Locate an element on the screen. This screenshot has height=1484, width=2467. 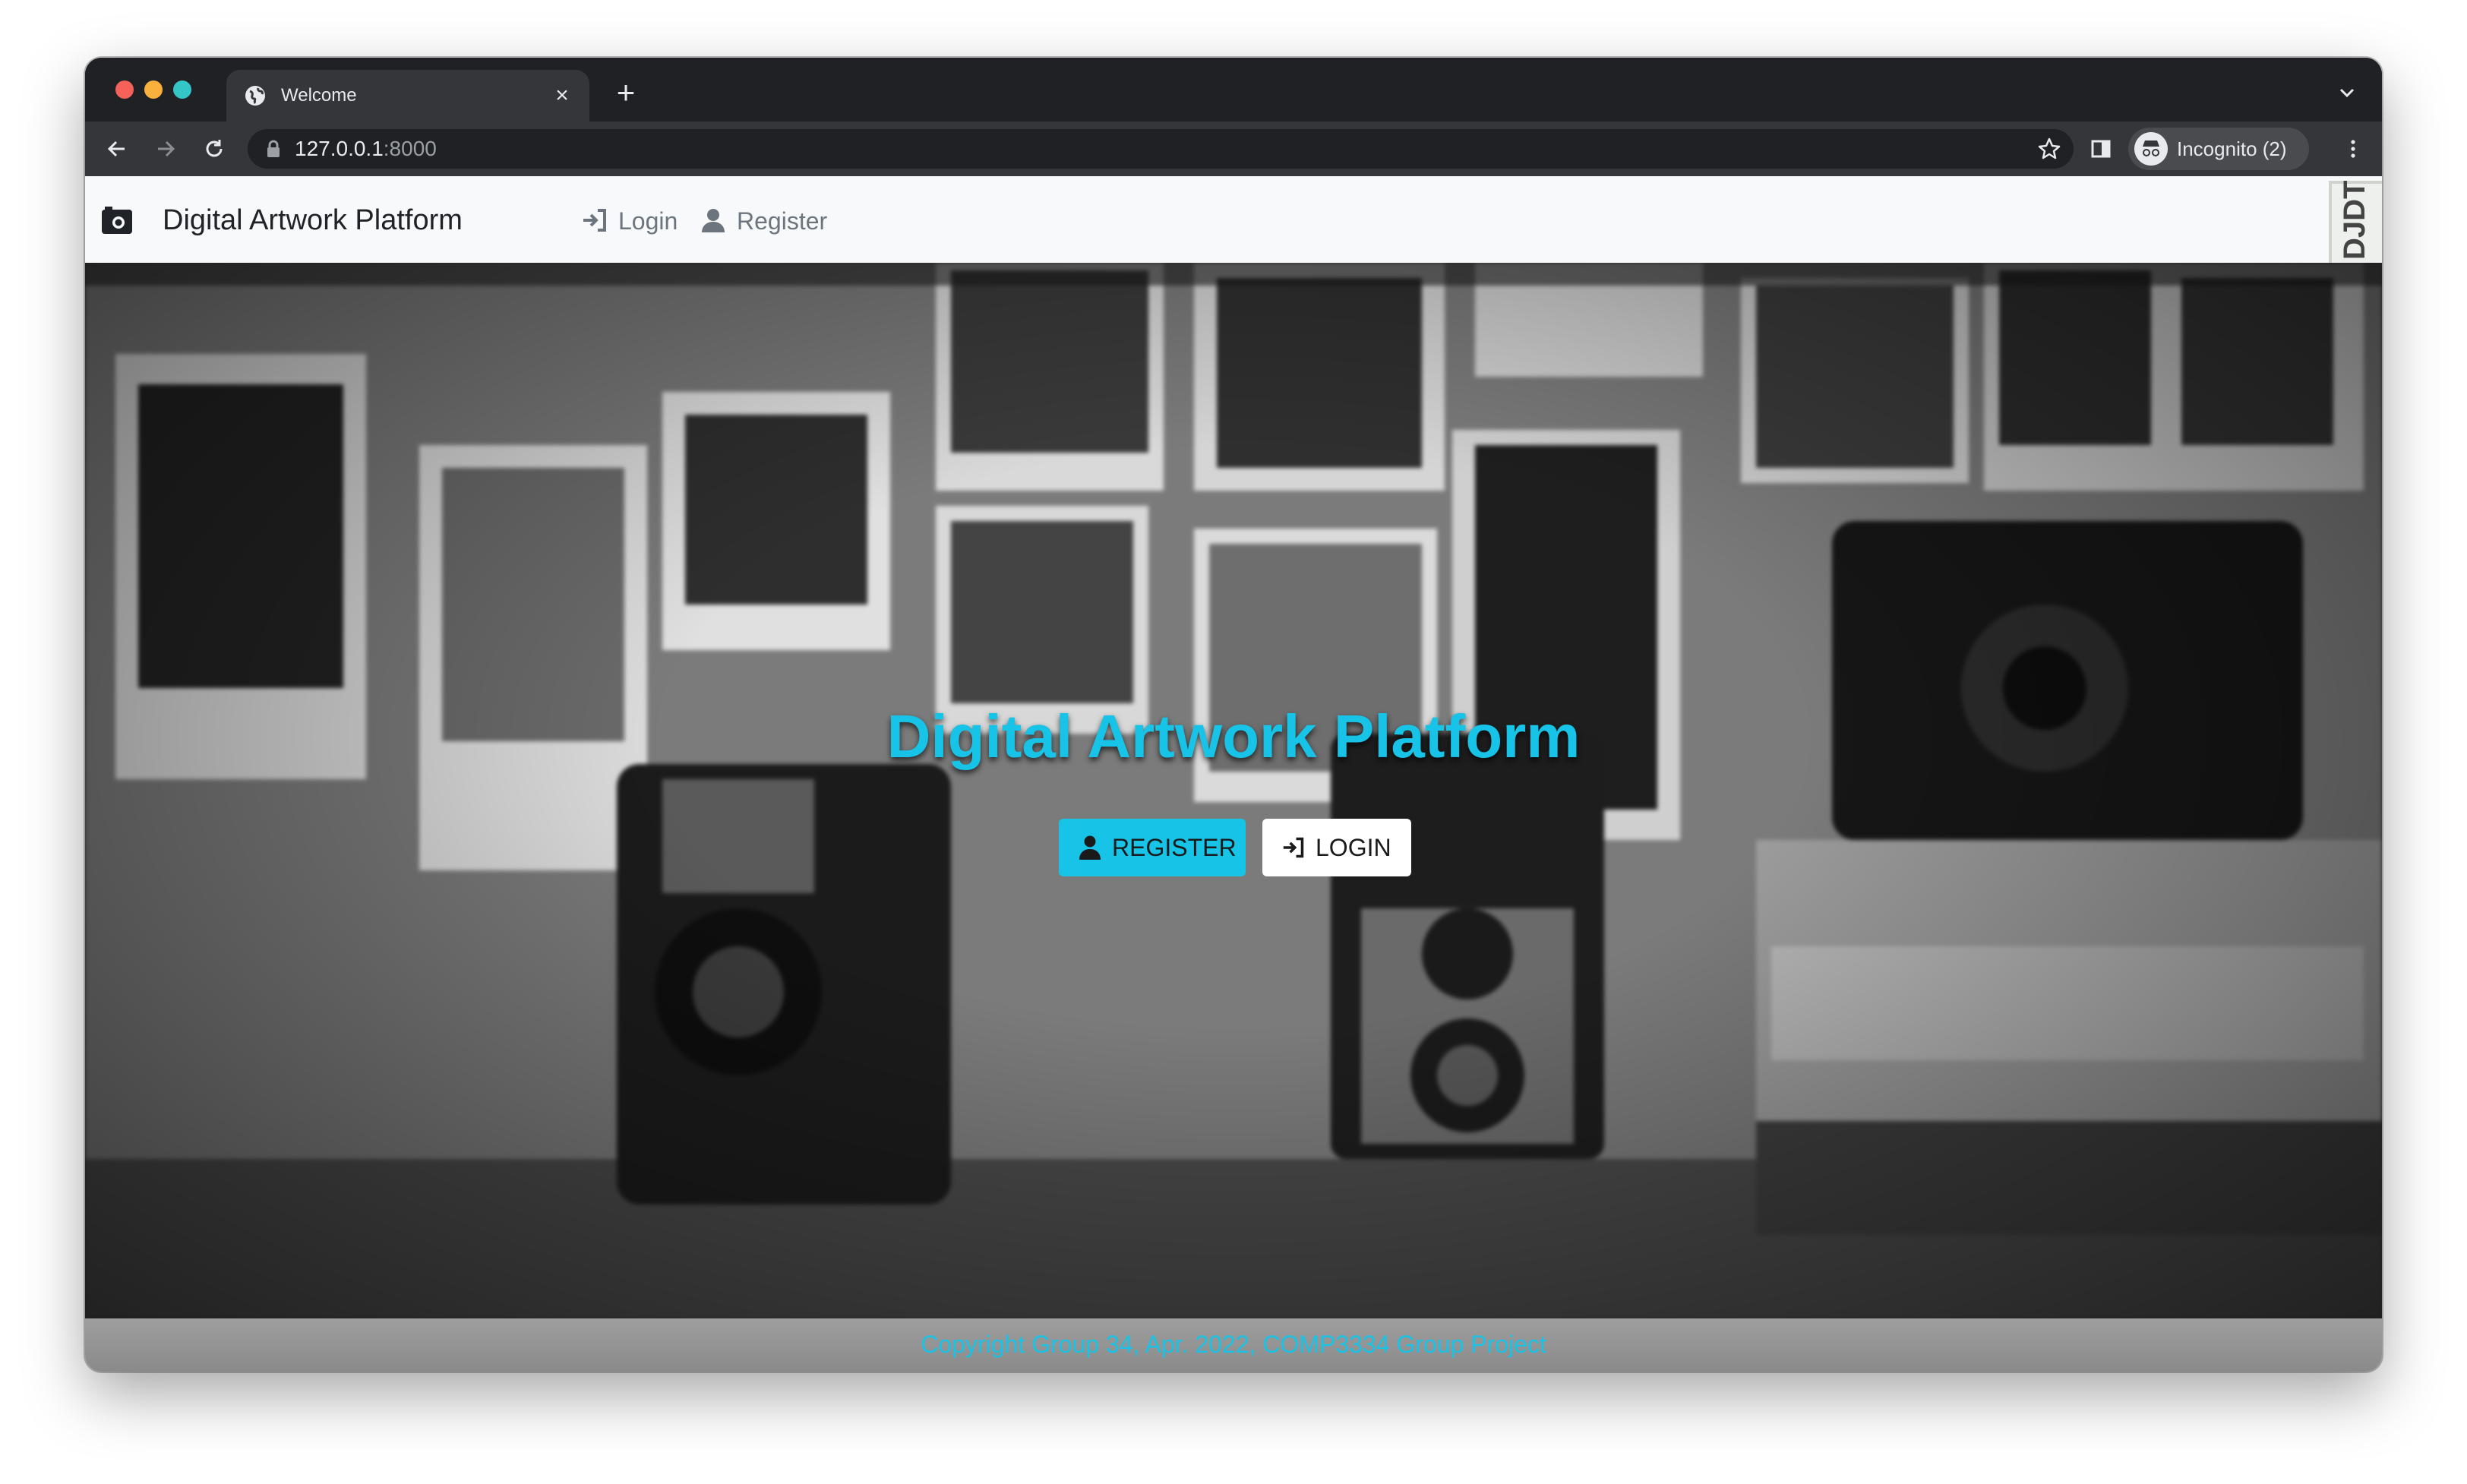
hero-login-button: LOGIN is located at coordinates (1336, 847).